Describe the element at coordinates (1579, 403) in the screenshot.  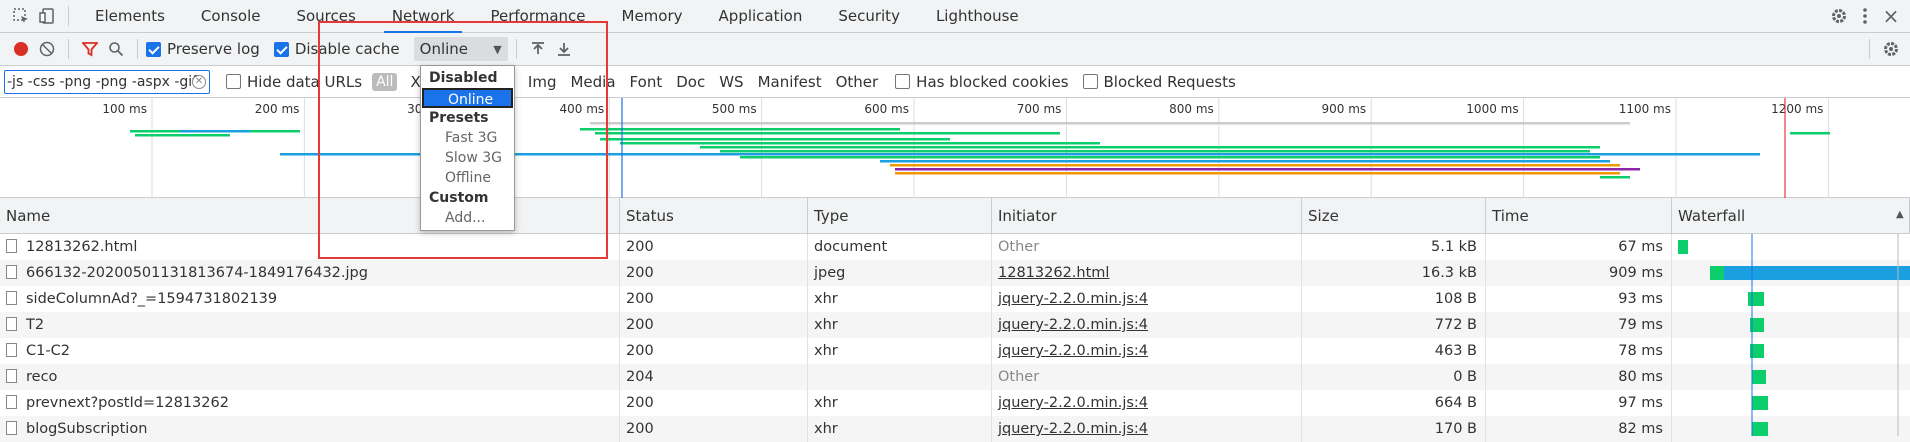
I see `cell-time: 97 ms` at that location.